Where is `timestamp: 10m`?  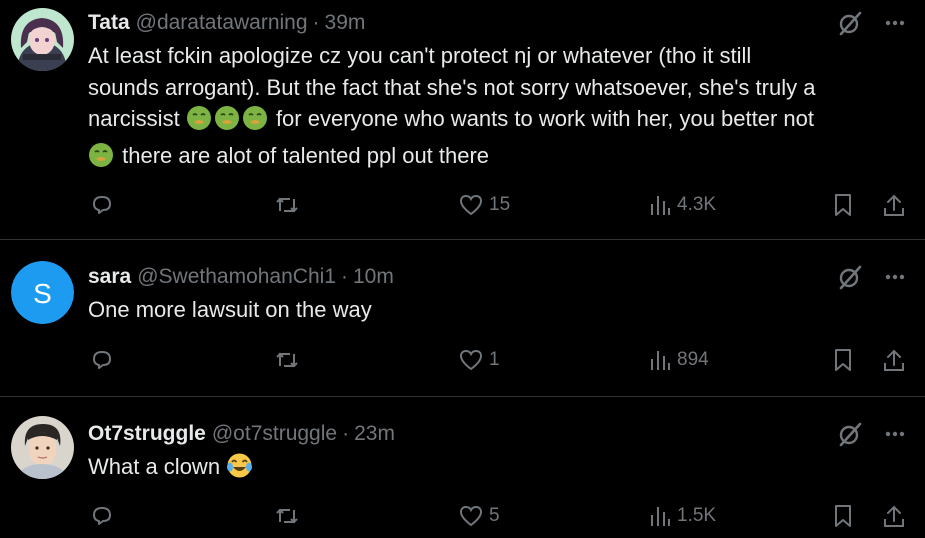 timestamp: 10m is located at coordinates (373, 277).